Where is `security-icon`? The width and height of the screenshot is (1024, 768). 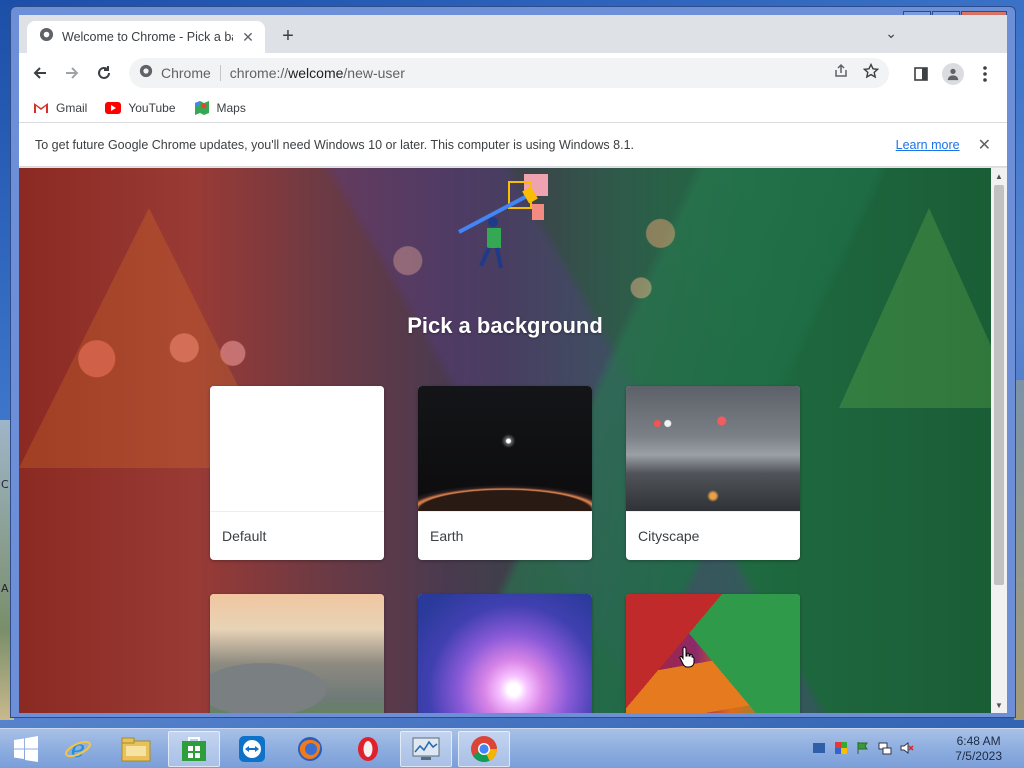
security-icon is located at coordinates (841, 748).